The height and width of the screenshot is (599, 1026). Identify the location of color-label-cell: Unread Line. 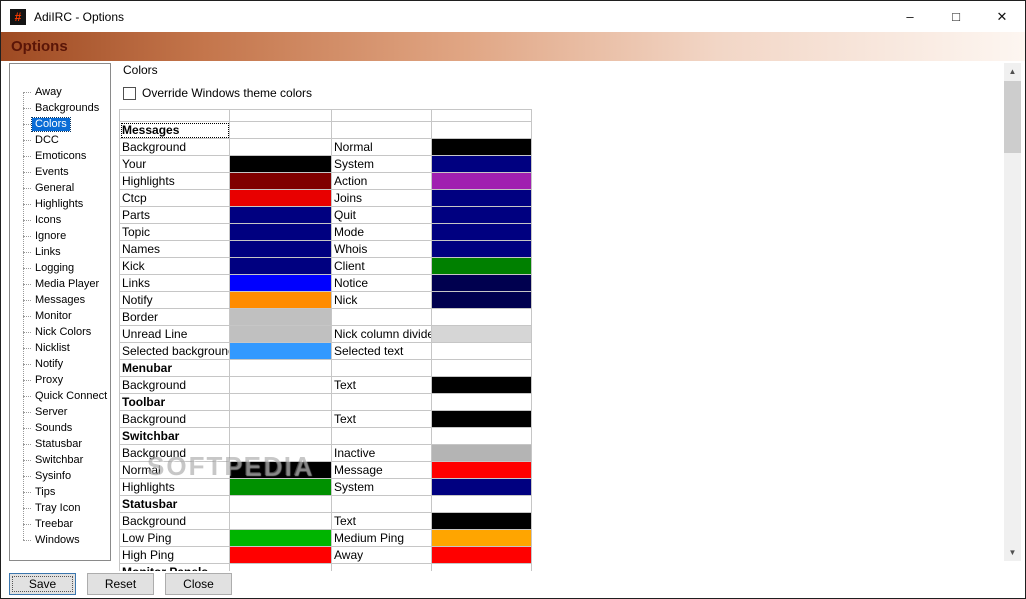
(174, 334).